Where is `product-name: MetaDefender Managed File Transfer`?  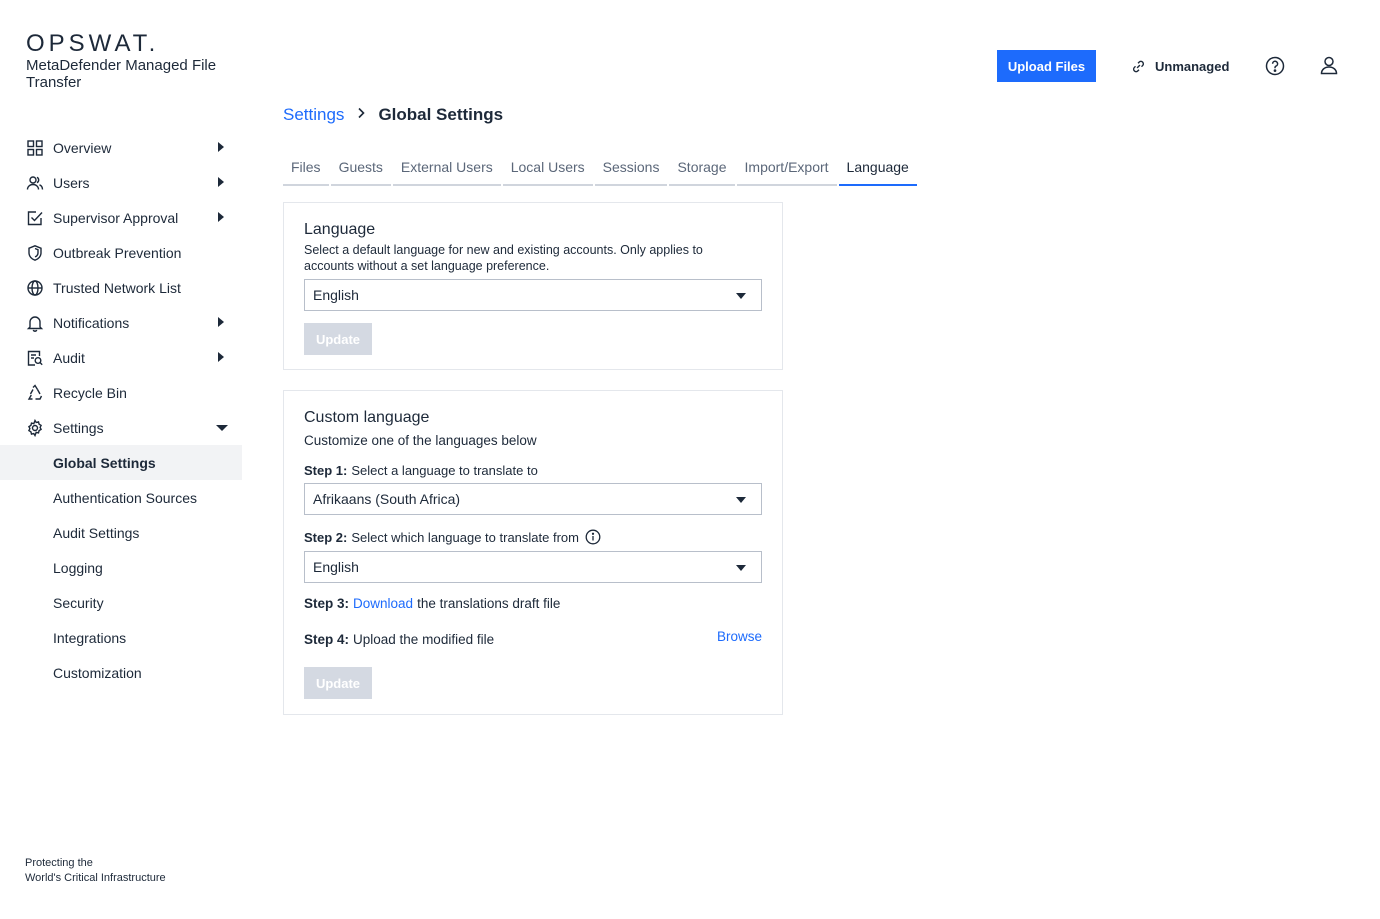
product-name: MetaDefender Managed File Transfer is located at coordinates (121, 74).